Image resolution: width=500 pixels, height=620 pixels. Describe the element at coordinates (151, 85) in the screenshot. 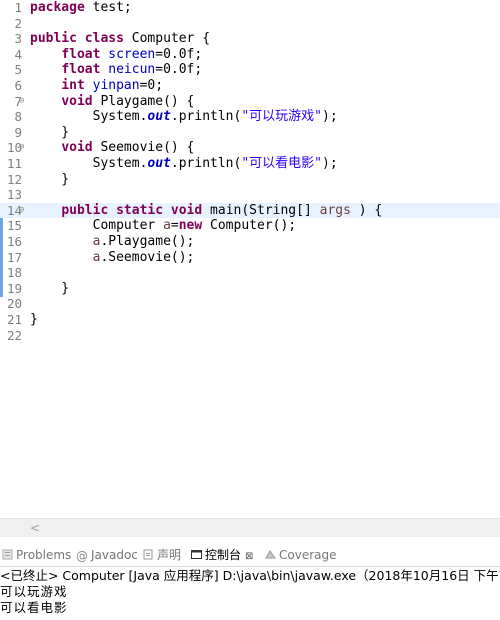

I see `code-token: =0;` at that location.